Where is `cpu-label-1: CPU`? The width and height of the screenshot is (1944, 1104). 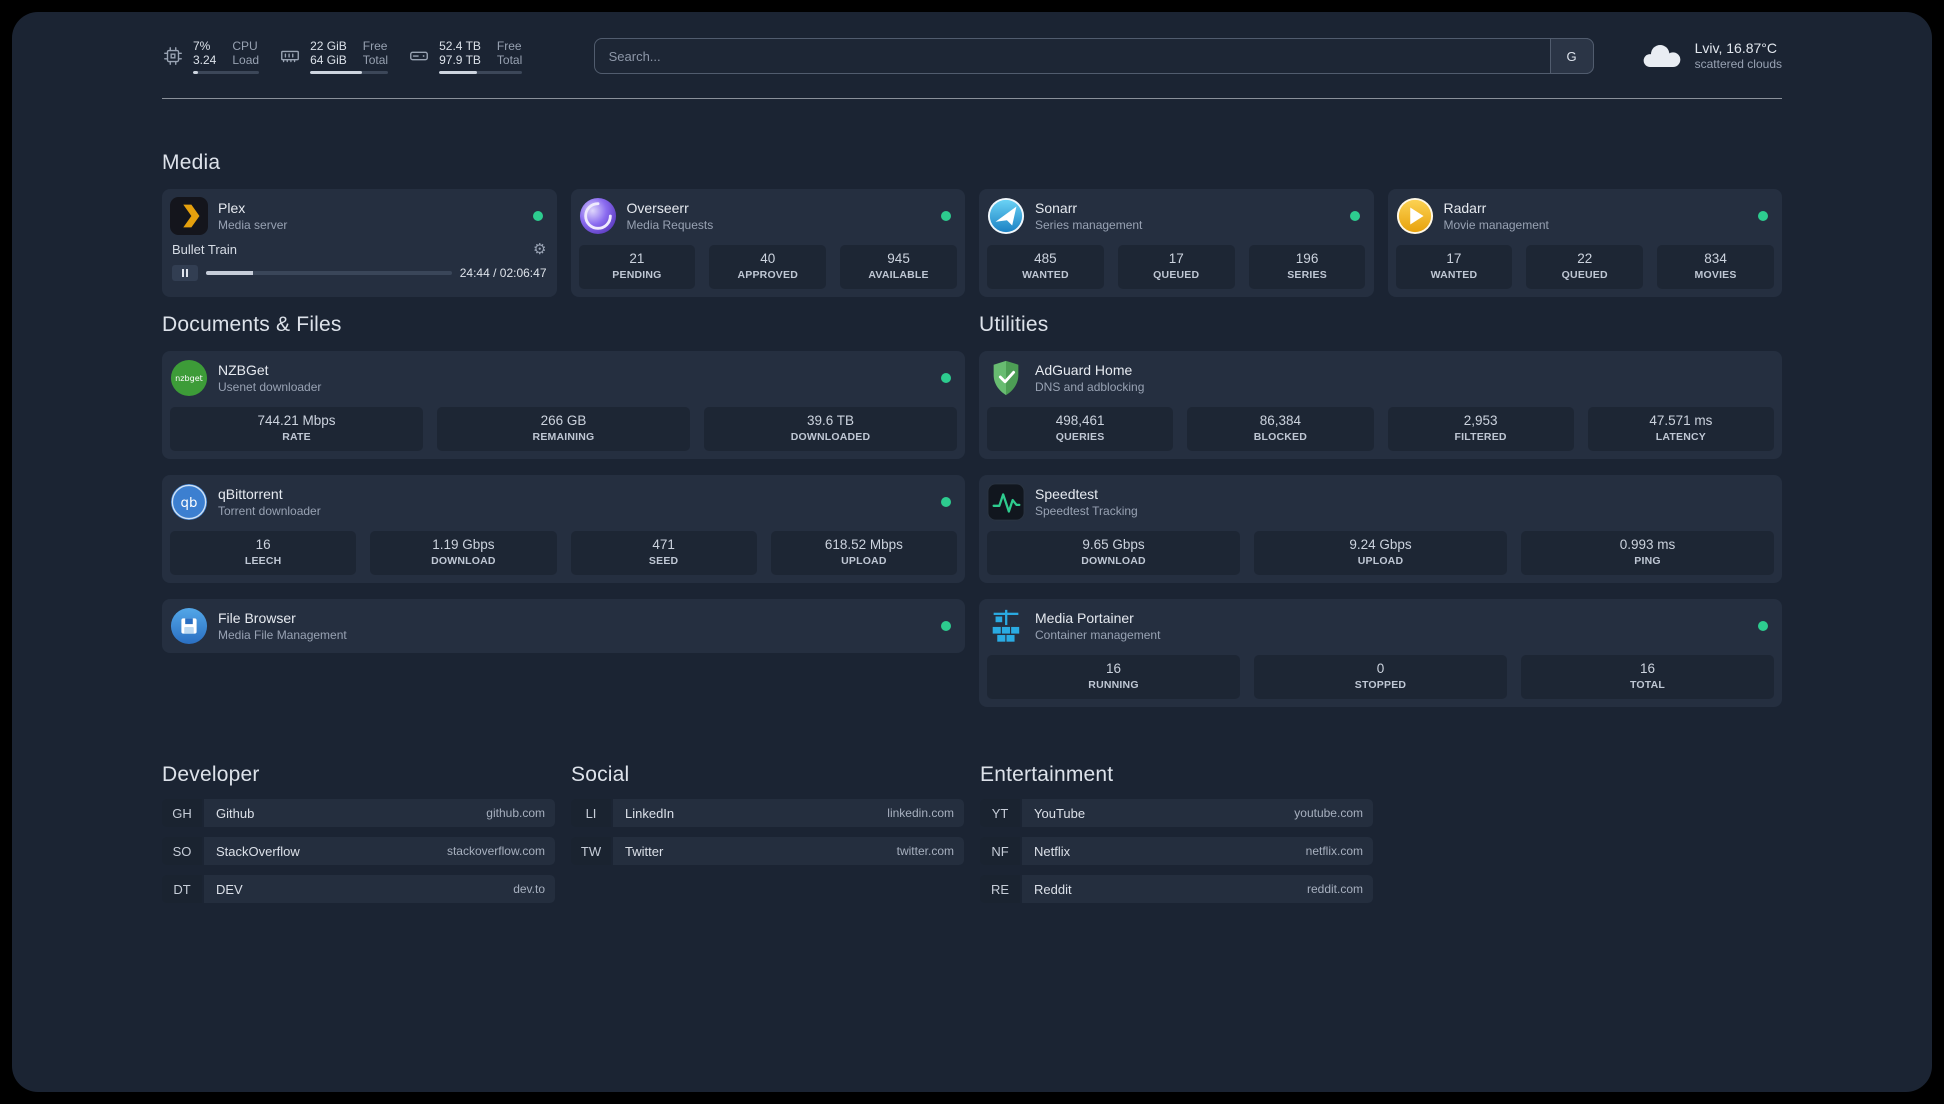
cpu-label-1: CPU is located at coordinates (245, 45).